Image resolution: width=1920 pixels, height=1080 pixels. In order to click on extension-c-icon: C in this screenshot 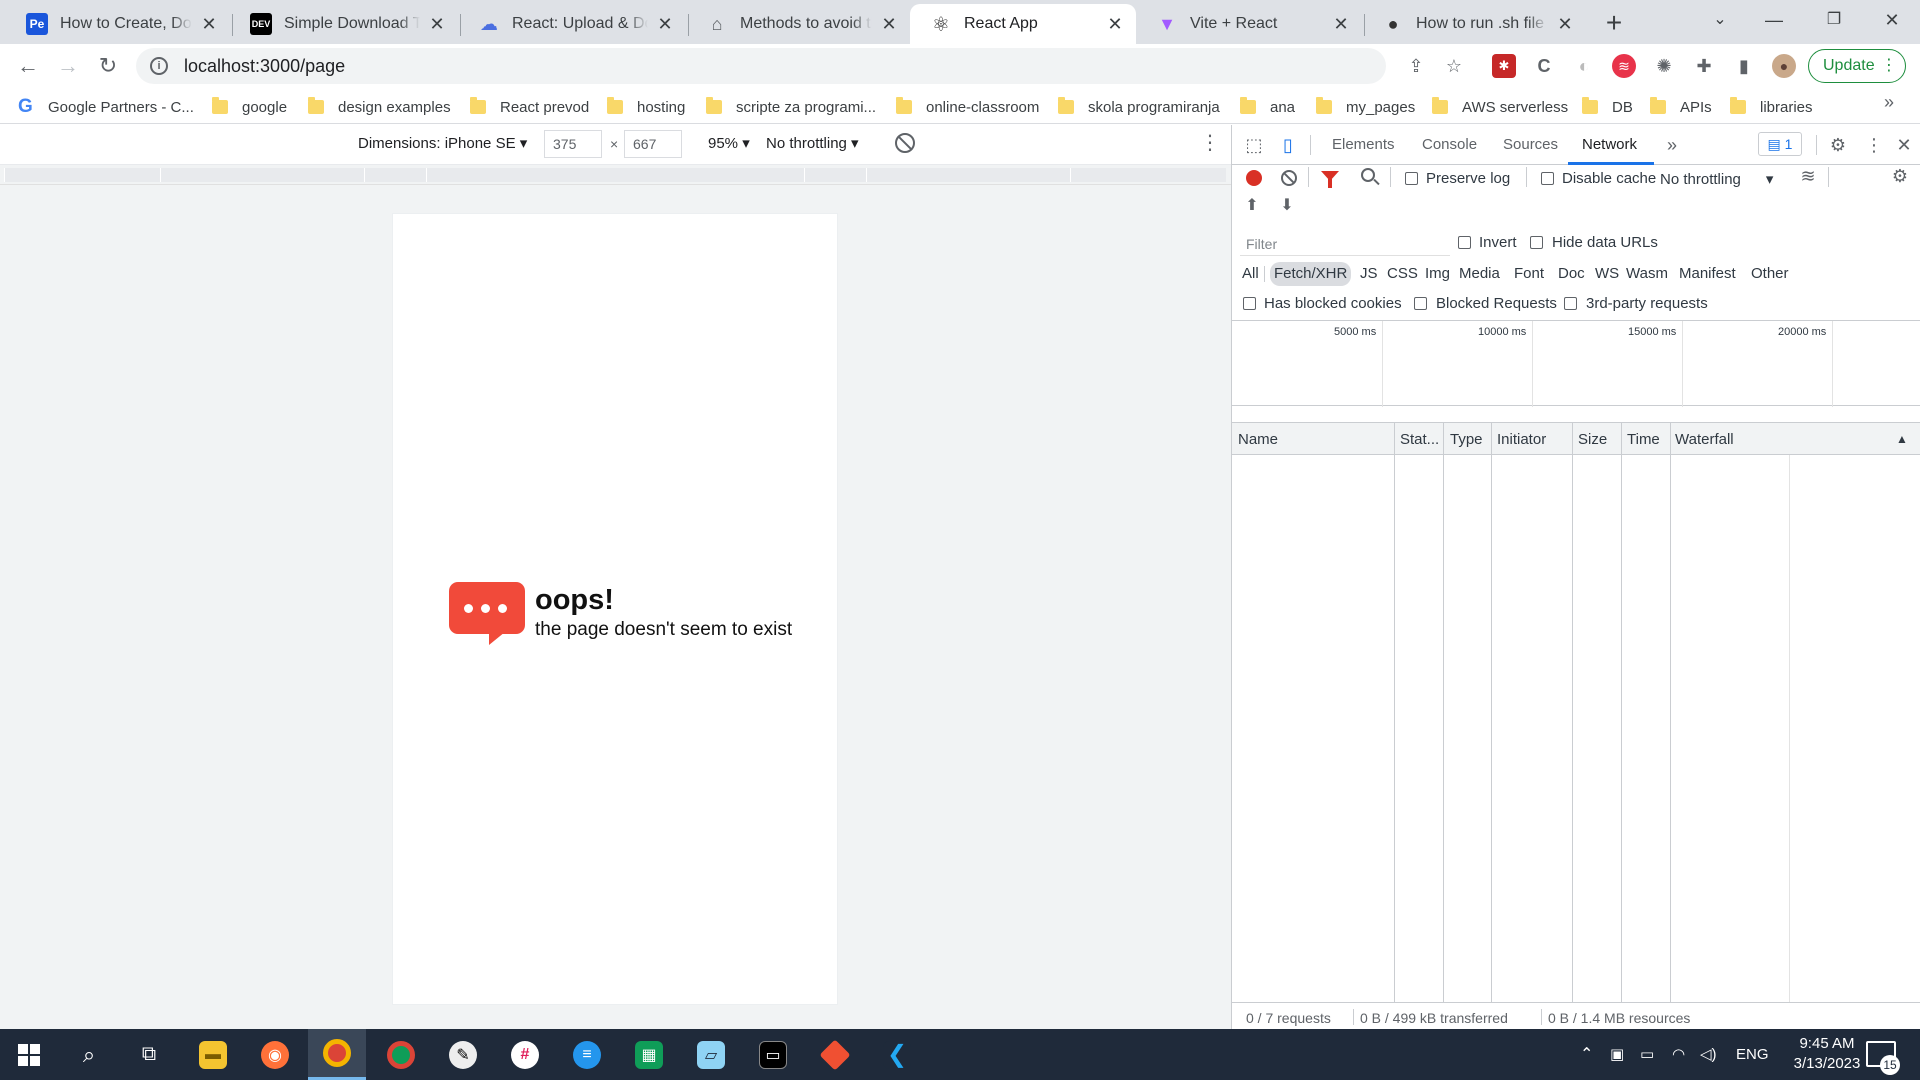, I will do `click(1544, 66)`.